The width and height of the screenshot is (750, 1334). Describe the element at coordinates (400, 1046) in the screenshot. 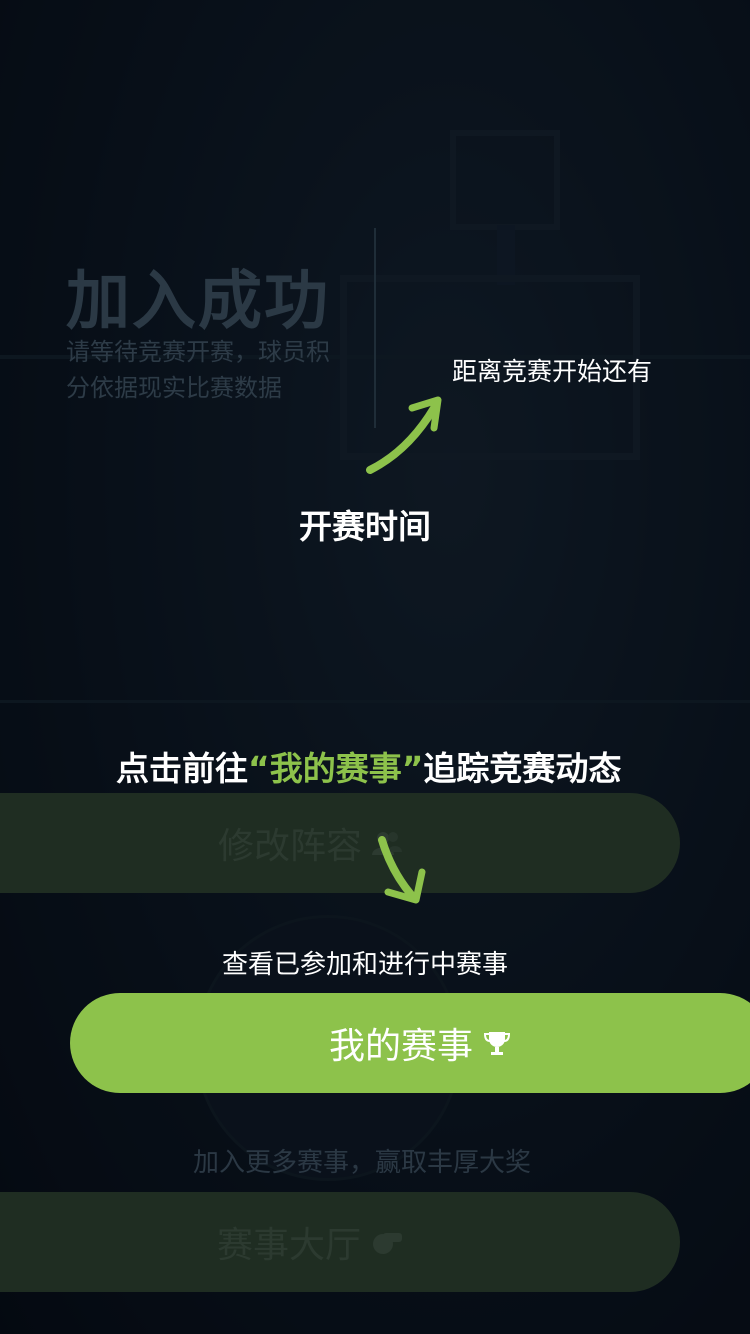

I see `my-matches-label: 我的赛事` at that location.